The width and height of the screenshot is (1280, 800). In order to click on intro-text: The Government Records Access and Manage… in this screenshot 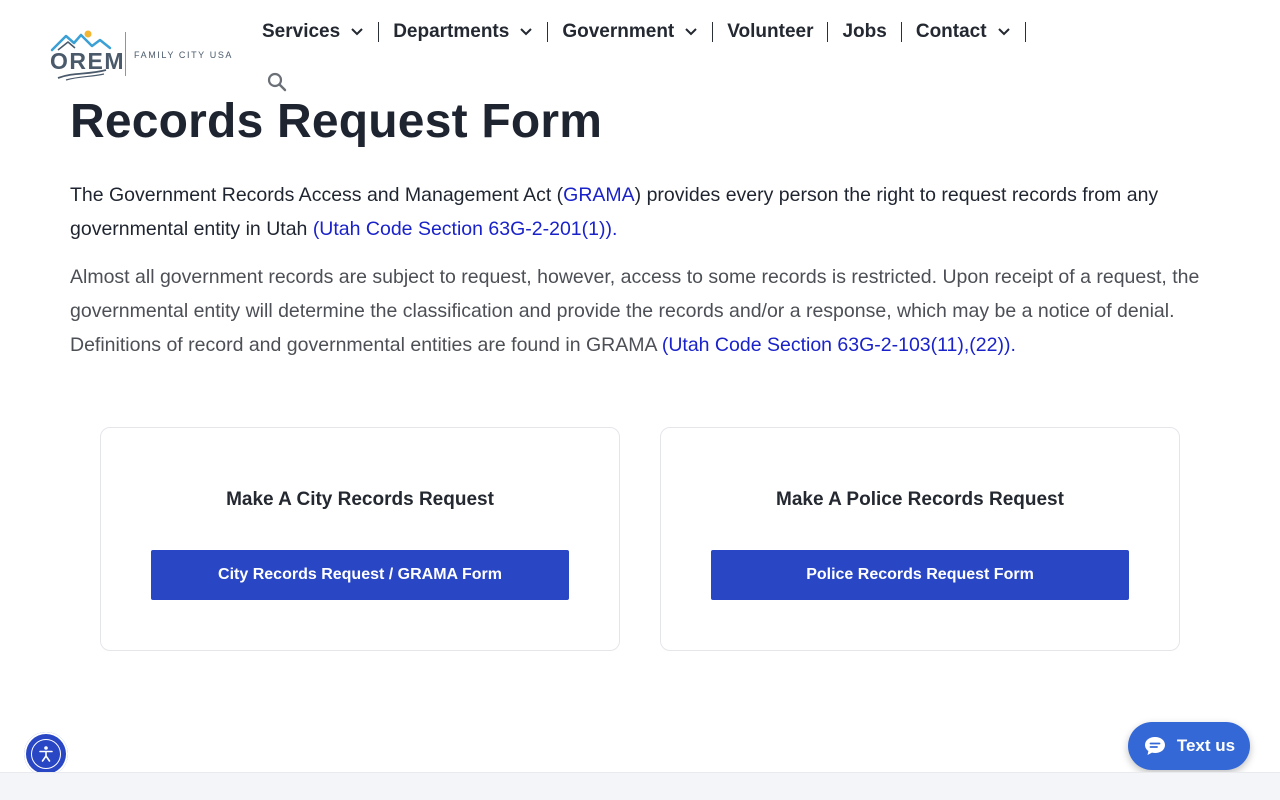, I will do `click(317, 195)`.